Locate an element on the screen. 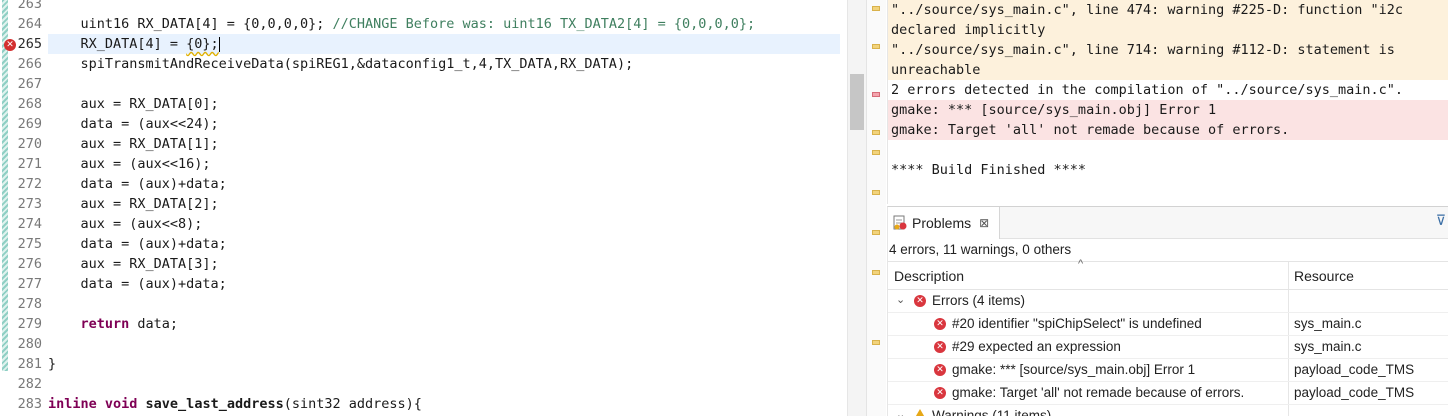  code-line: aux = RX_DATA[2]; is located at coordinates (133, 204).